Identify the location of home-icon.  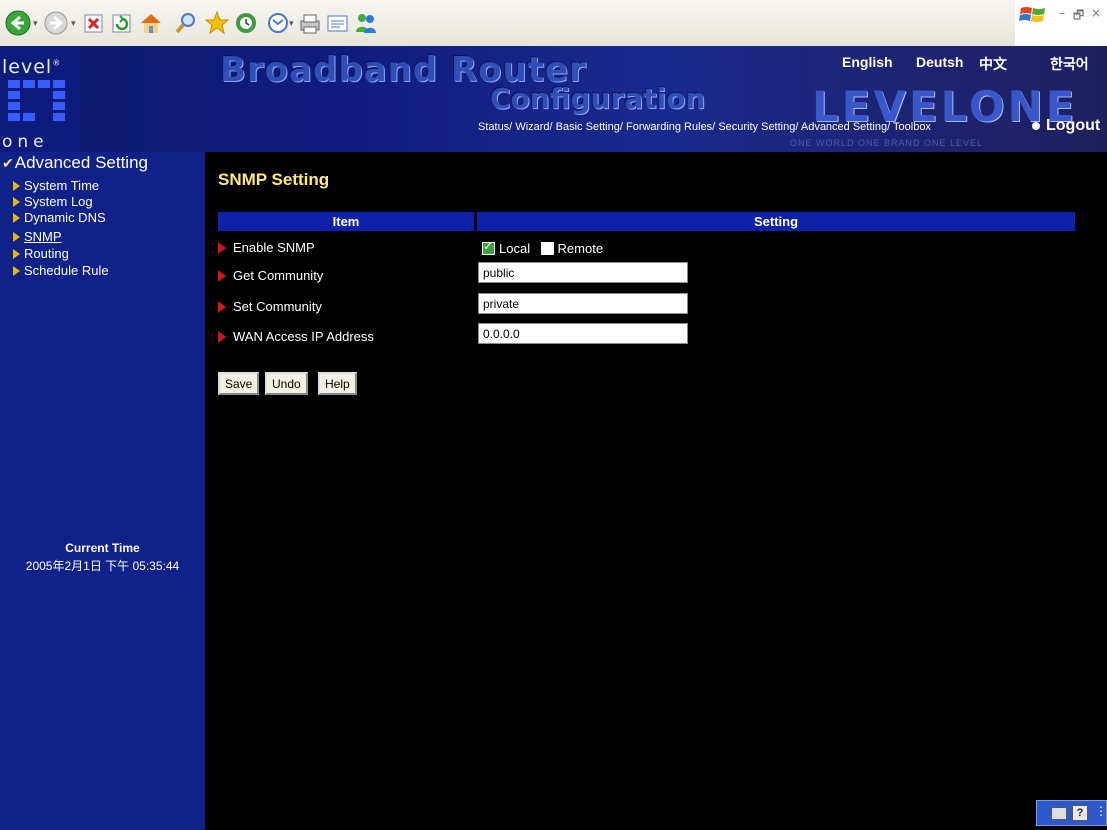
(151, 23).